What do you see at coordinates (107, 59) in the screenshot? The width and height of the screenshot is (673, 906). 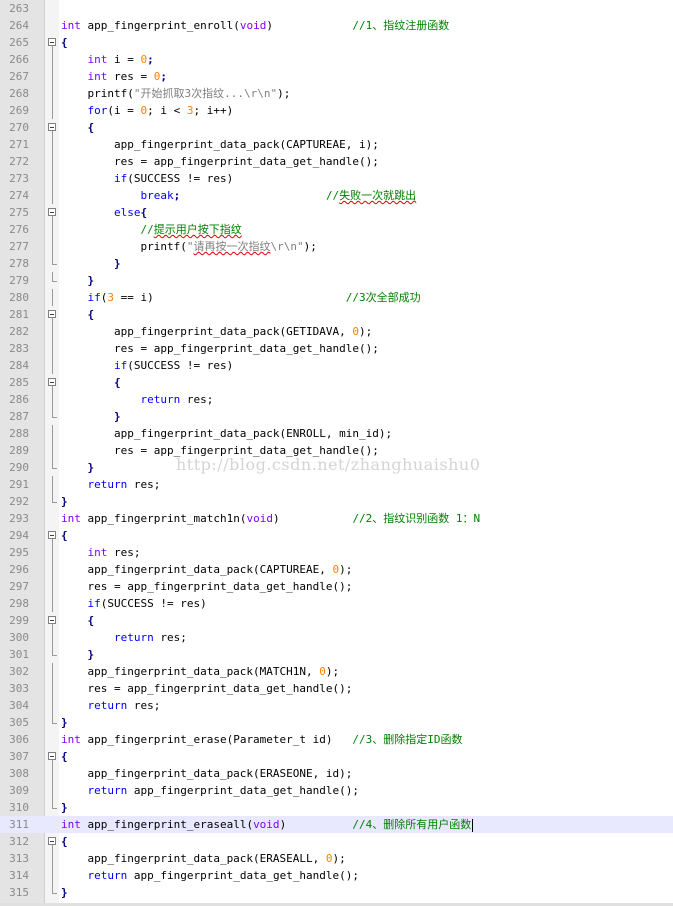 I see `code-text: int i = 0;` at bounding box center [107, 59].